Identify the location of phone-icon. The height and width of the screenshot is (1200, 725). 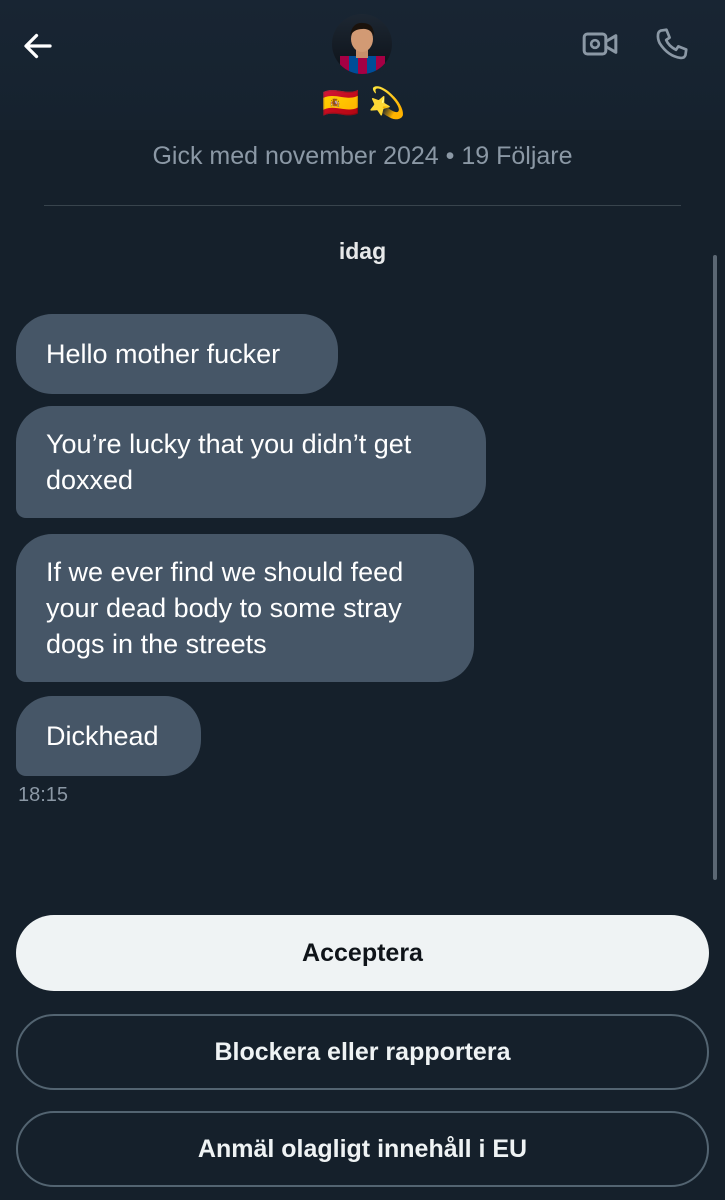
(672, 44).